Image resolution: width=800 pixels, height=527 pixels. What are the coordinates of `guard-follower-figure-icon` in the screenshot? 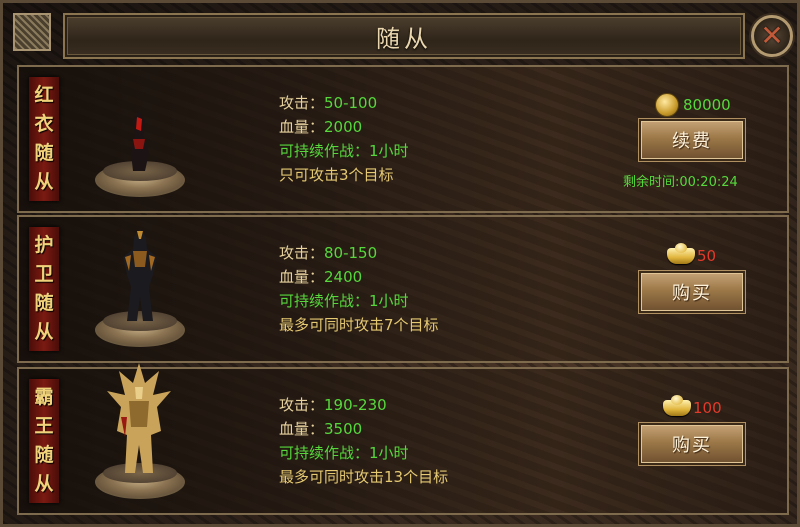 It's located at (140, 275).